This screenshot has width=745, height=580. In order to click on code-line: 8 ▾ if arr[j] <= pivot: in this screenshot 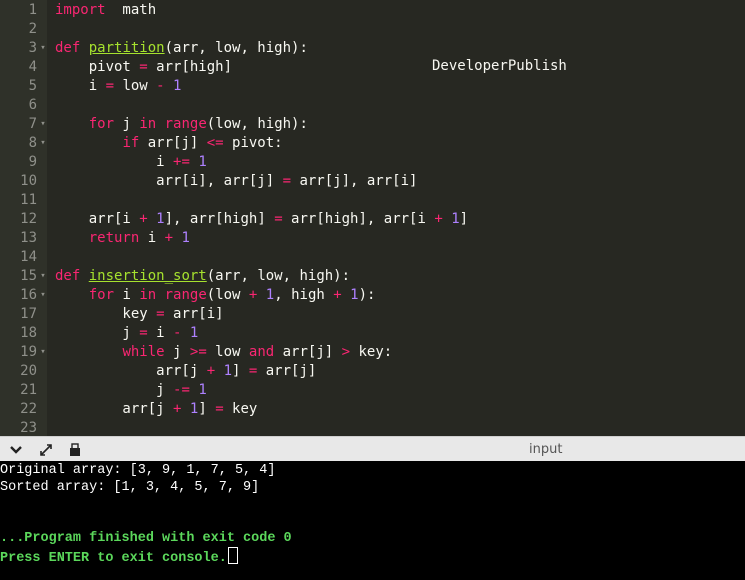, I will do `click(372, 143)`.